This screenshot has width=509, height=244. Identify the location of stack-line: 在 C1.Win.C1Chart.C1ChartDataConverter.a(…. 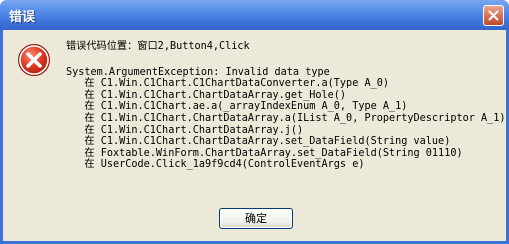
(227, 84).